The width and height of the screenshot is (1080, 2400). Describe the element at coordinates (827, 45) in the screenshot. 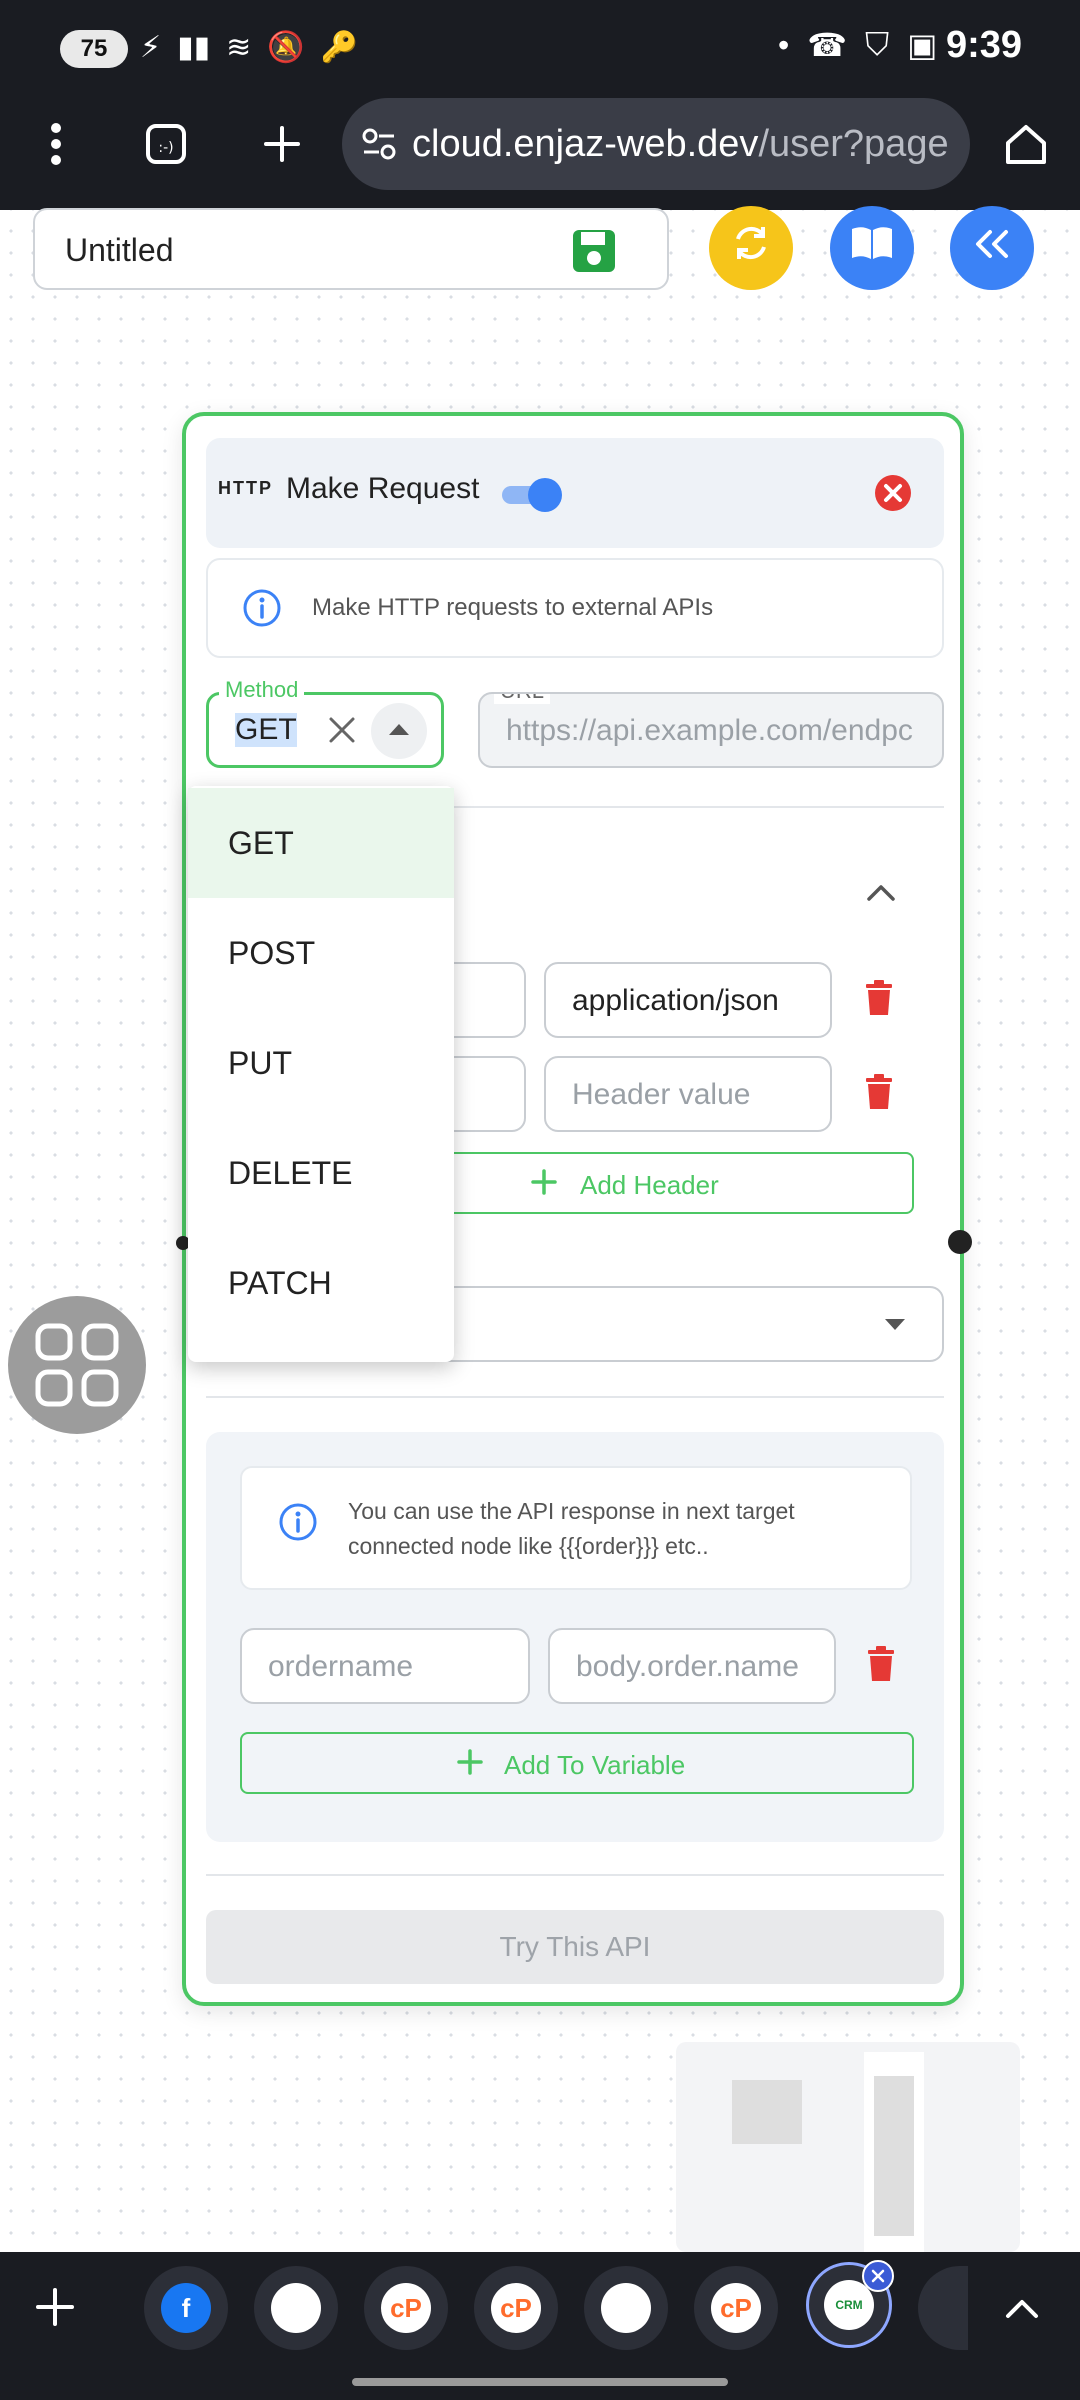

I see `whatsapp-icon: ☎` at that location.